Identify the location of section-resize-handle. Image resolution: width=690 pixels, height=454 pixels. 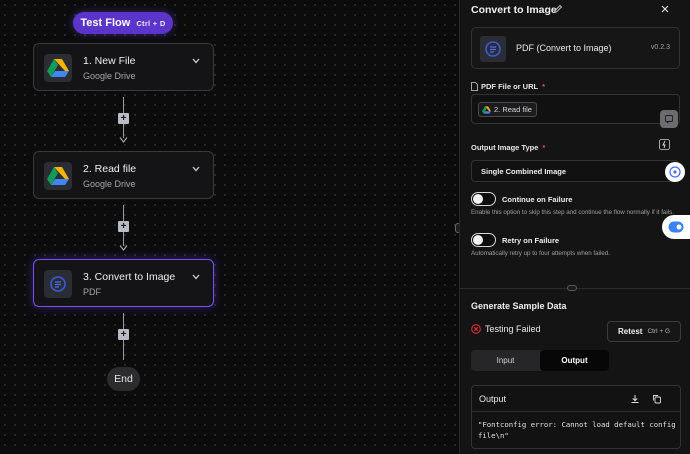
(572, 288).